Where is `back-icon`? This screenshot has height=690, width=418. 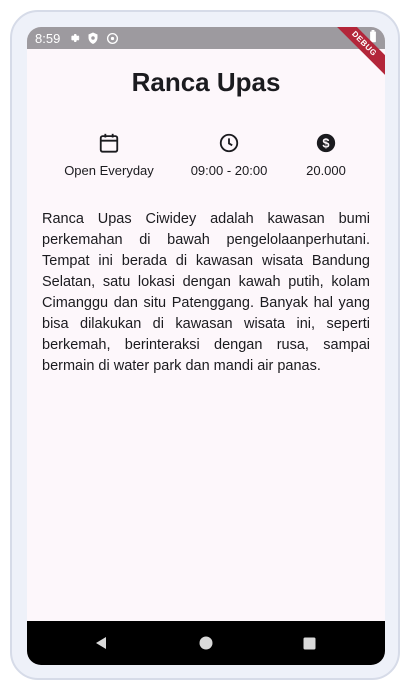
back-icon is located at coordinates (101, 643).